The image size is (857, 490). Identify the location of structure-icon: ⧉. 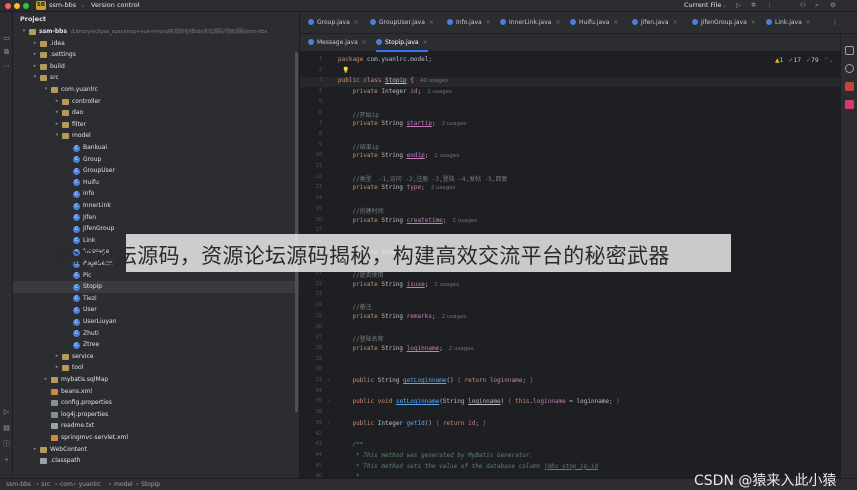
(6, 52).